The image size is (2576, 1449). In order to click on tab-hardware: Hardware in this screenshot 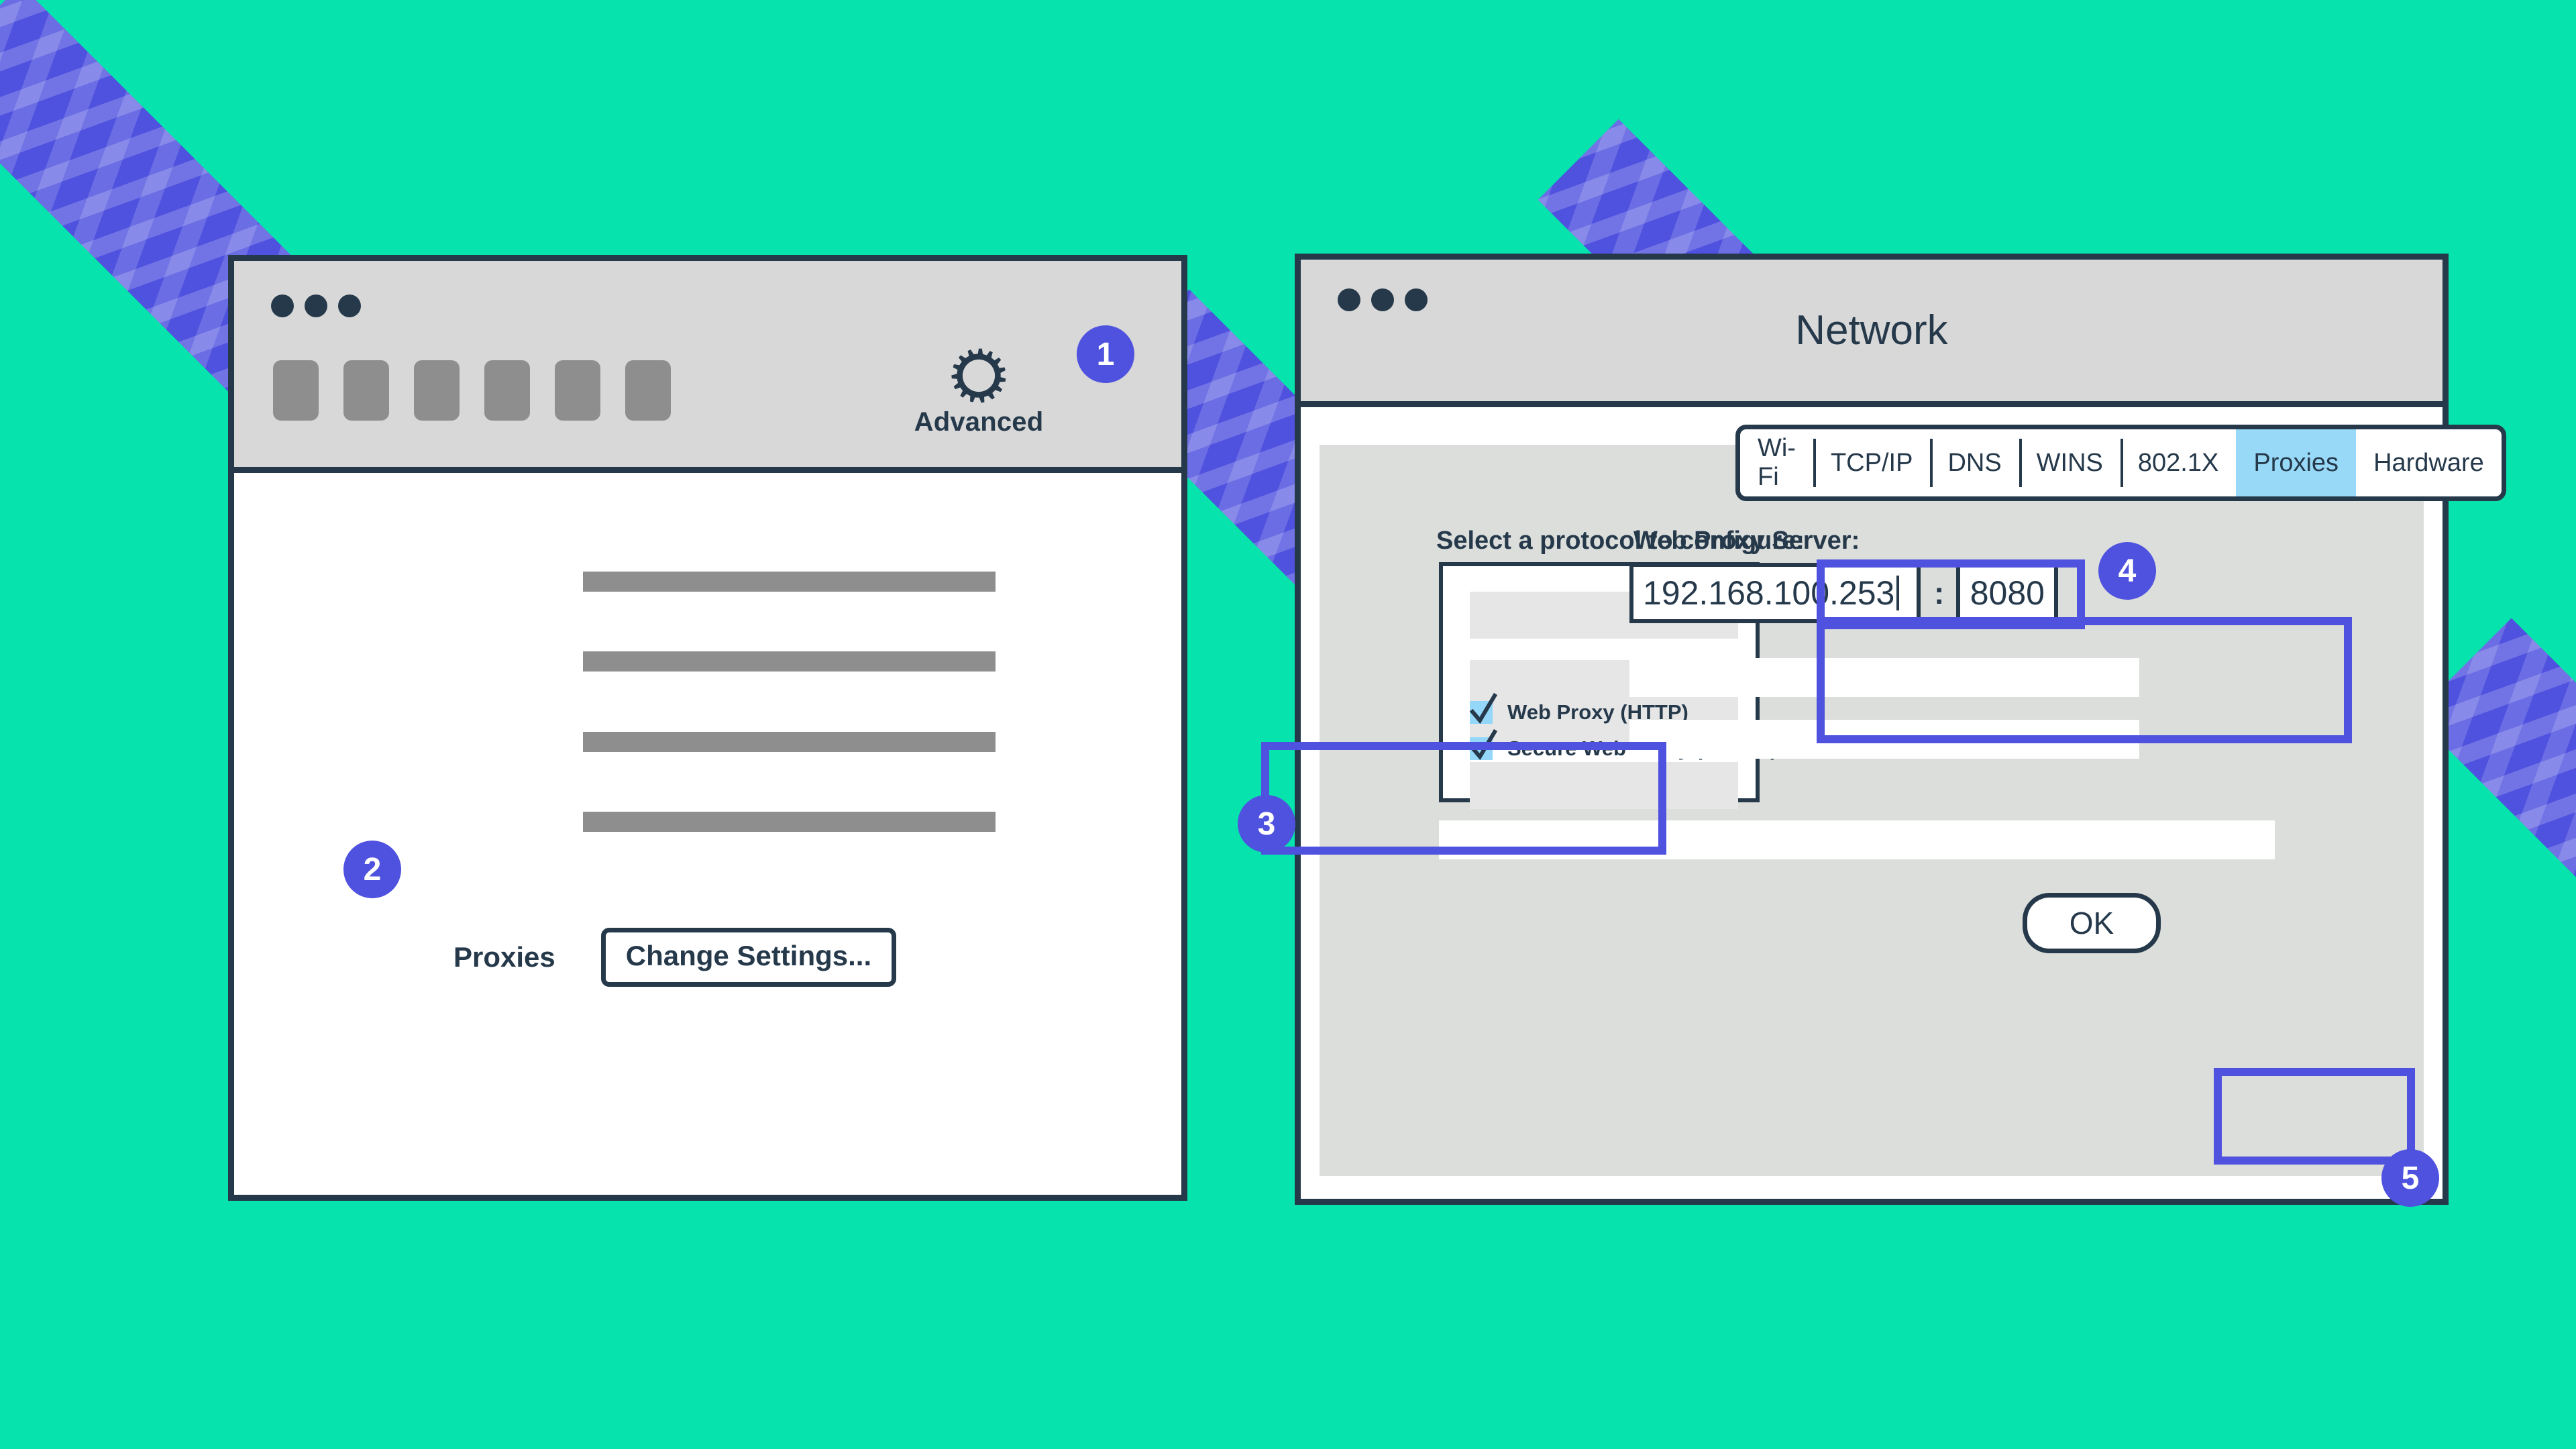, I will do `click(2429, 462)`.